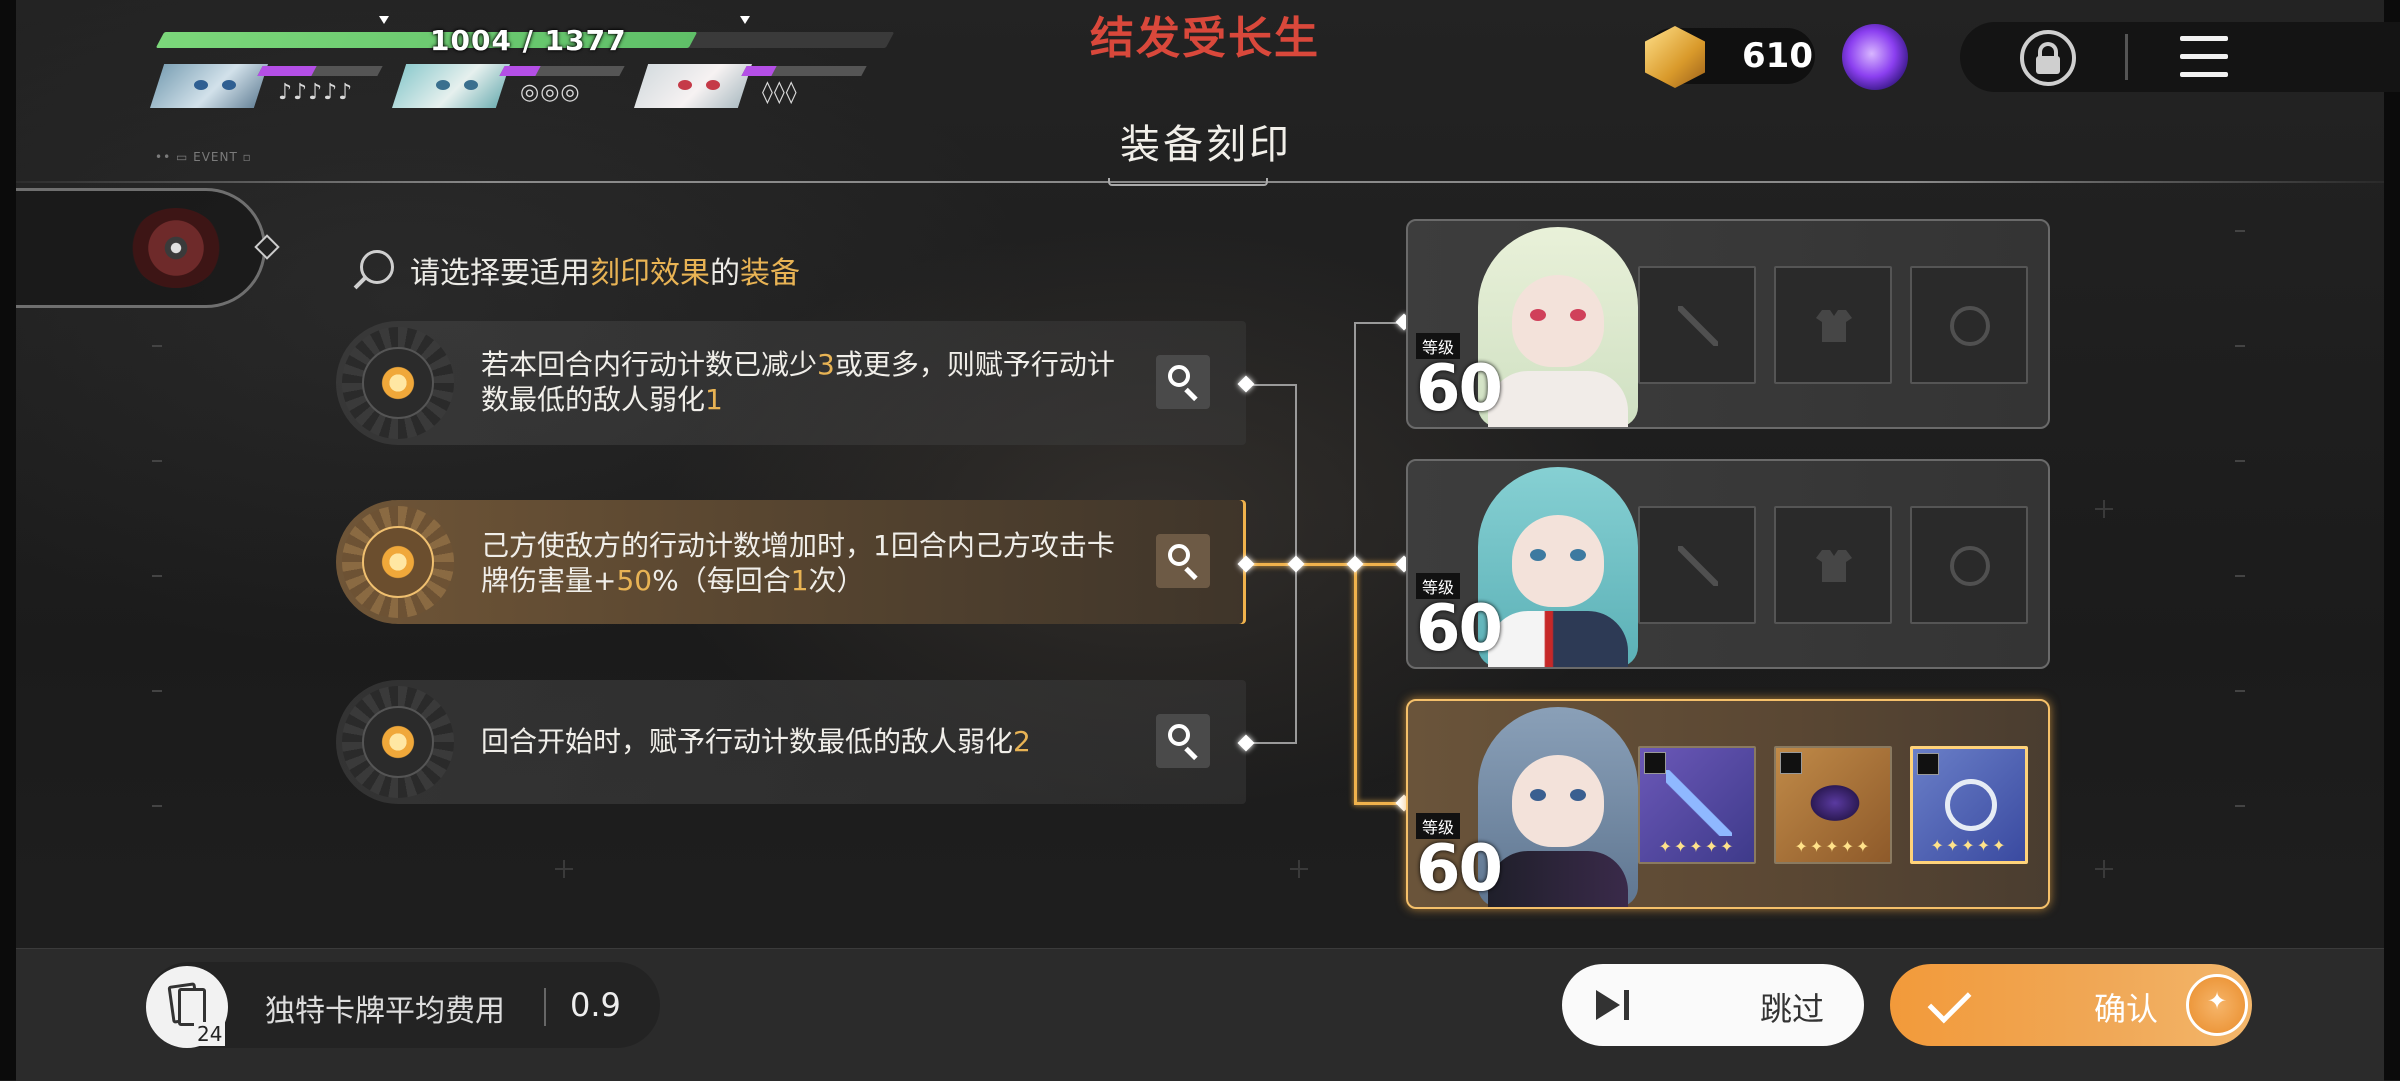  Describe the element at coordinates (650, 273) in the screenshot. I see `instruction-highlight: 刻印效果` at that location.